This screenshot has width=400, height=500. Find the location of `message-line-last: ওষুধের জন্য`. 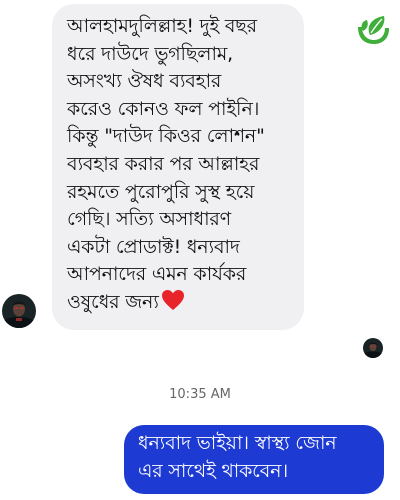

message-line-last: ওষুধের জন্য is located at coordinates (181, 303).